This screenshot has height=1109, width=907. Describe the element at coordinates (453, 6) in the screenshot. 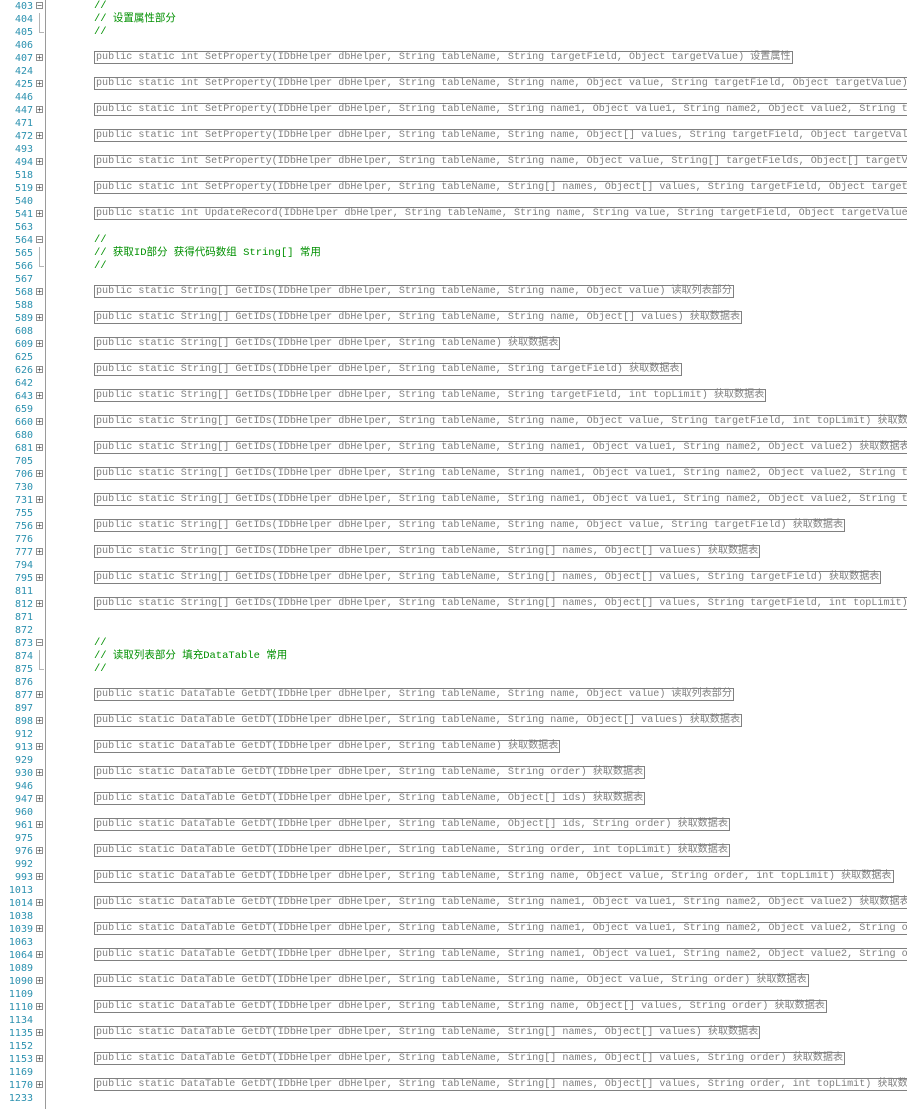

I see `code-line: 403− //` at that location.